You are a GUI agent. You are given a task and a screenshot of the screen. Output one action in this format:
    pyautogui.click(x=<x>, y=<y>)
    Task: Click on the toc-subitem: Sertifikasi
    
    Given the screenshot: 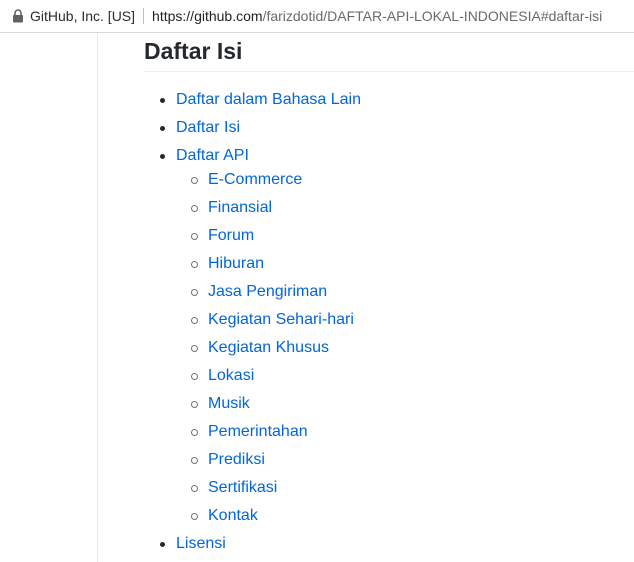 What is the action you would take?
    pyautogui.click(x=268, y=488)
    